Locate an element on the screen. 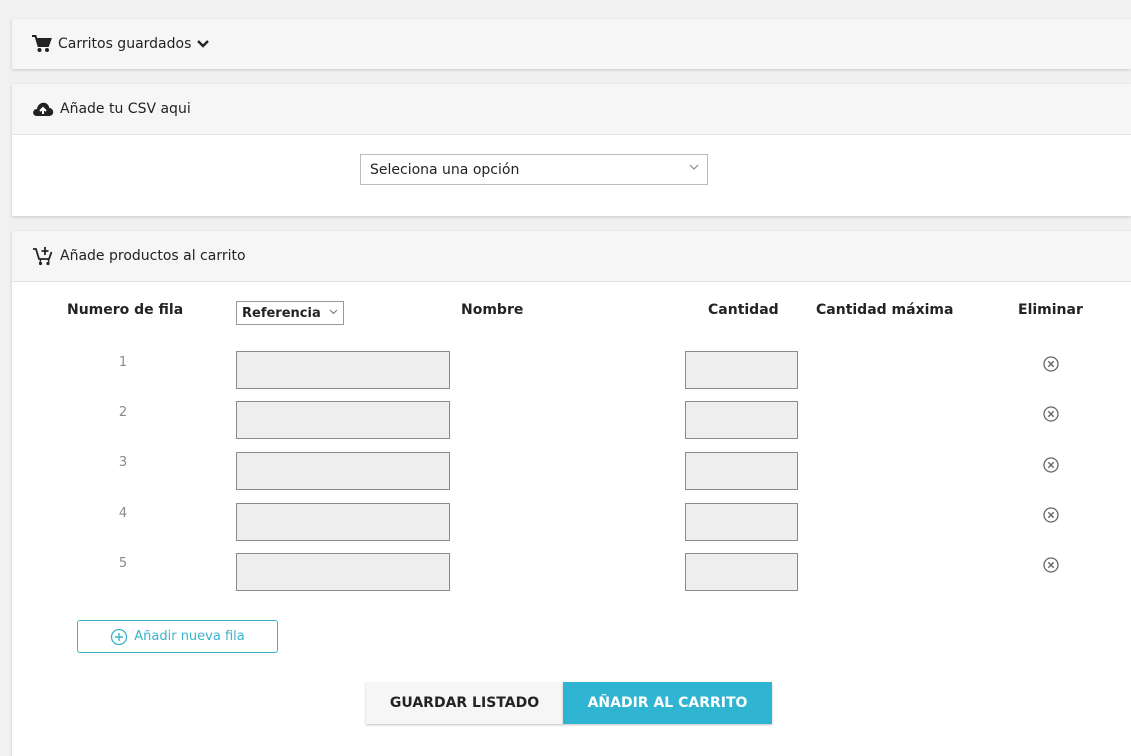  row-number: 4 is located at coordinates (123, 513).